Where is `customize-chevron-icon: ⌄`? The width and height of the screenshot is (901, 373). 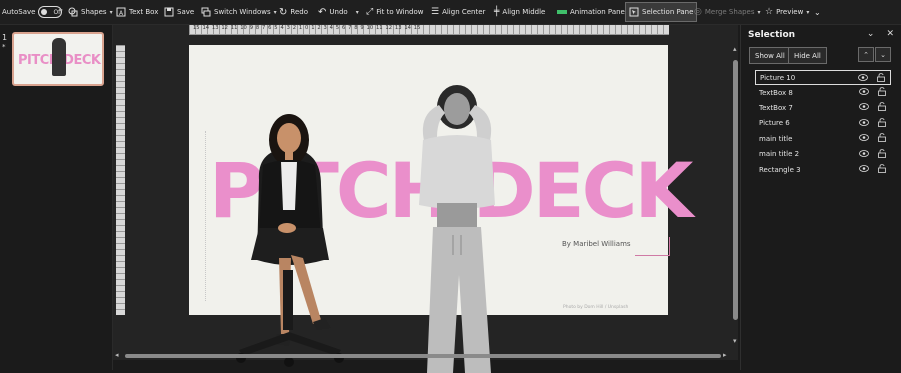 customize-chevron-icon: ⌄ is located at coordinates (817, 12).